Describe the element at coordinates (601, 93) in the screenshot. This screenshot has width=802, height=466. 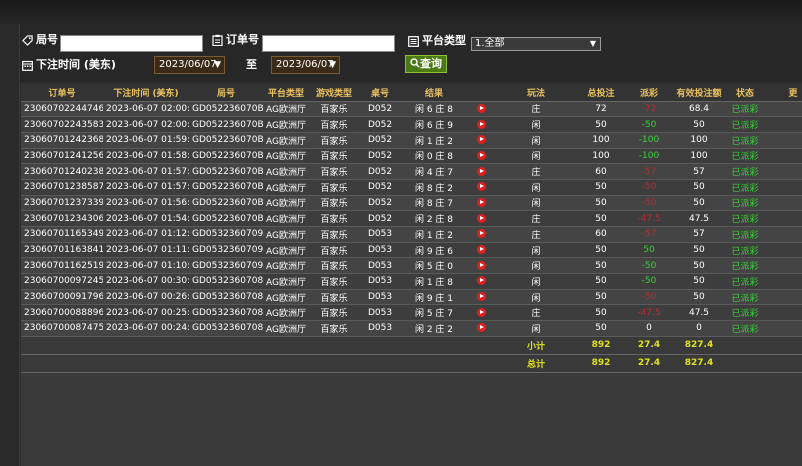
I see `col-header-bet: 总投注` at that location.